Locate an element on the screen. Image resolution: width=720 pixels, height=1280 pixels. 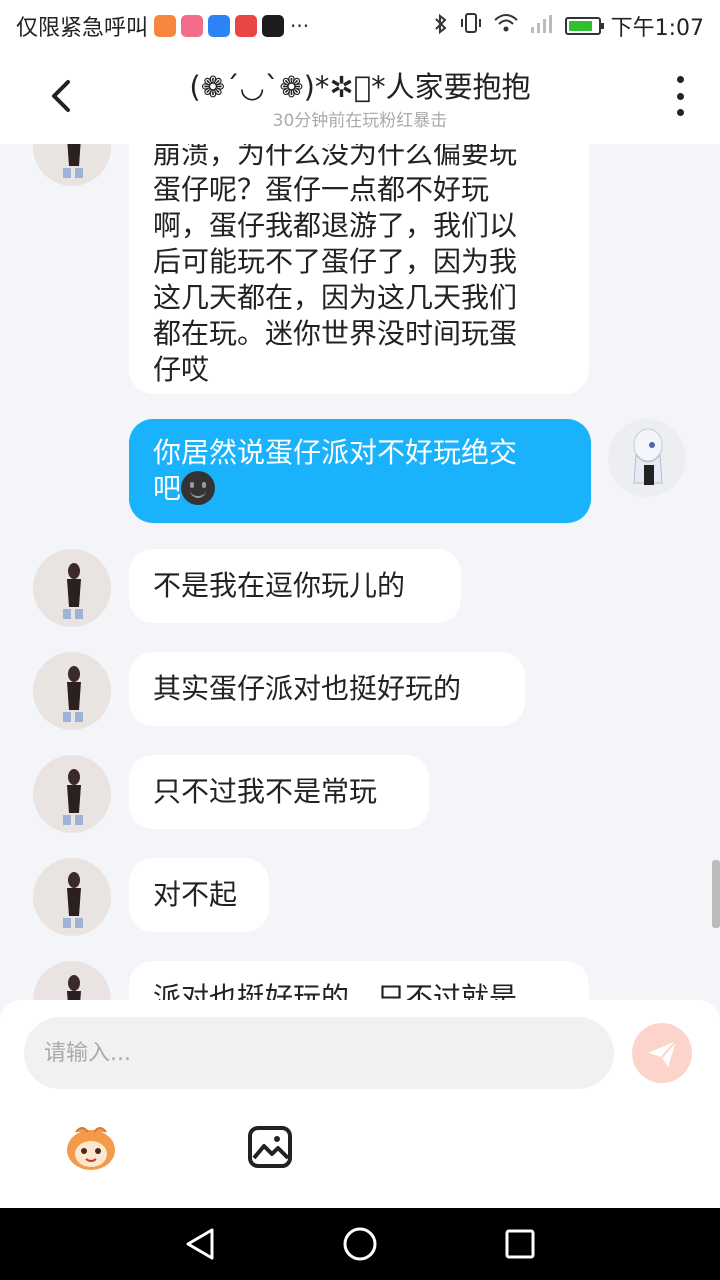
message-line: 后可能玩不了蛋仔了，因为我 is located at coordinates (335, 261).